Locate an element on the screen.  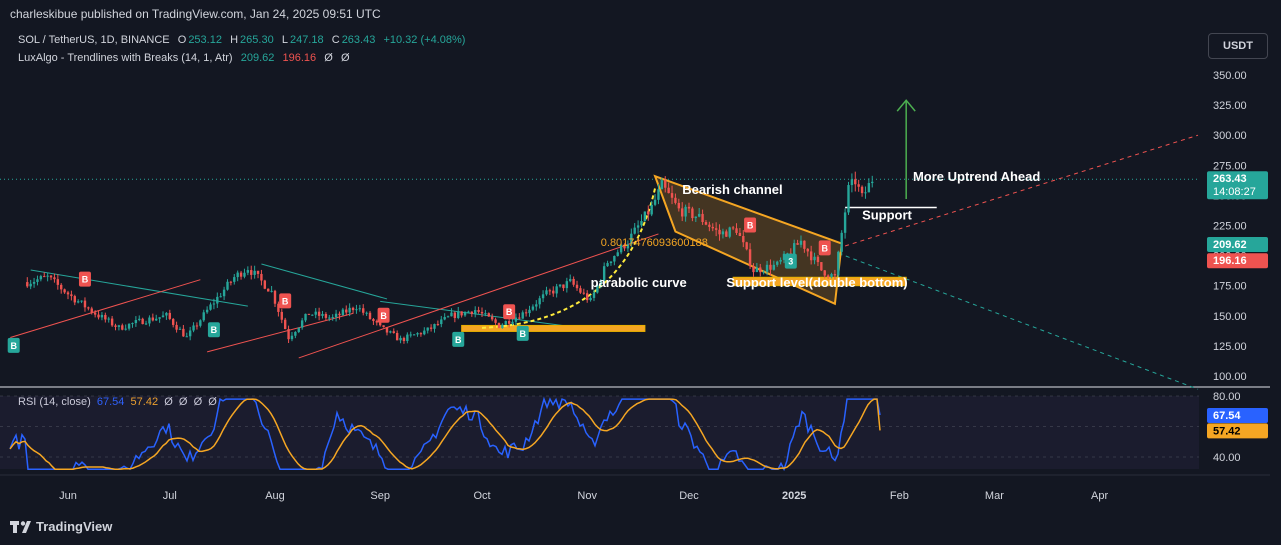
time-tick-label: Jun is located at coordinates (68, 496).